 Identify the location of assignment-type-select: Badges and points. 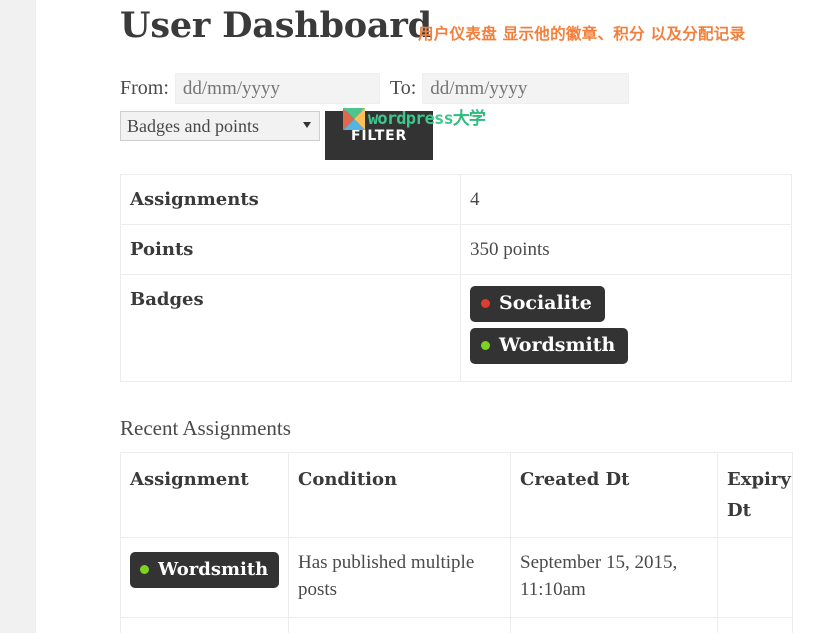
(220, 126).